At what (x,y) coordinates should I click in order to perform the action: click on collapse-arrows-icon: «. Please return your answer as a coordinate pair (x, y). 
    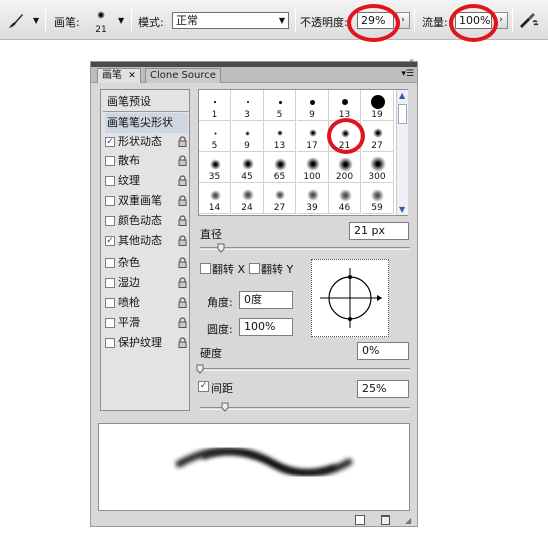
    Looking at the image, I should click on (411, 60).